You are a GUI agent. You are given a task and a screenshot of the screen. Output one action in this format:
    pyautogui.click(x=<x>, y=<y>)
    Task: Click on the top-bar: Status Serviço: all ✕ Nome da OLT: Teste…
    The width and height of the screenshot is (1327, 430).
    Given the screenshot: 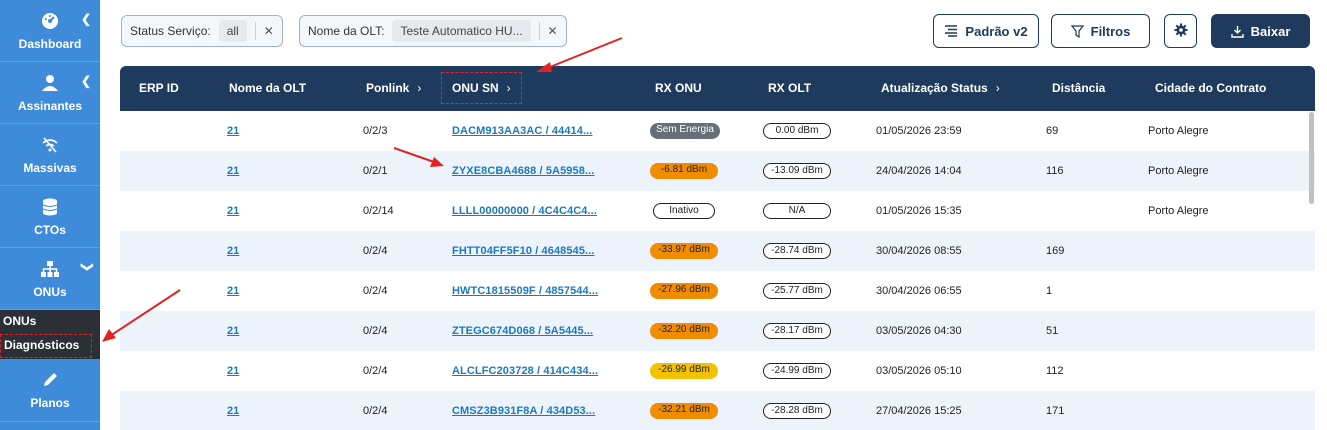 What is the action you would take?
    pyautogui.click(x=713, y=31)
    